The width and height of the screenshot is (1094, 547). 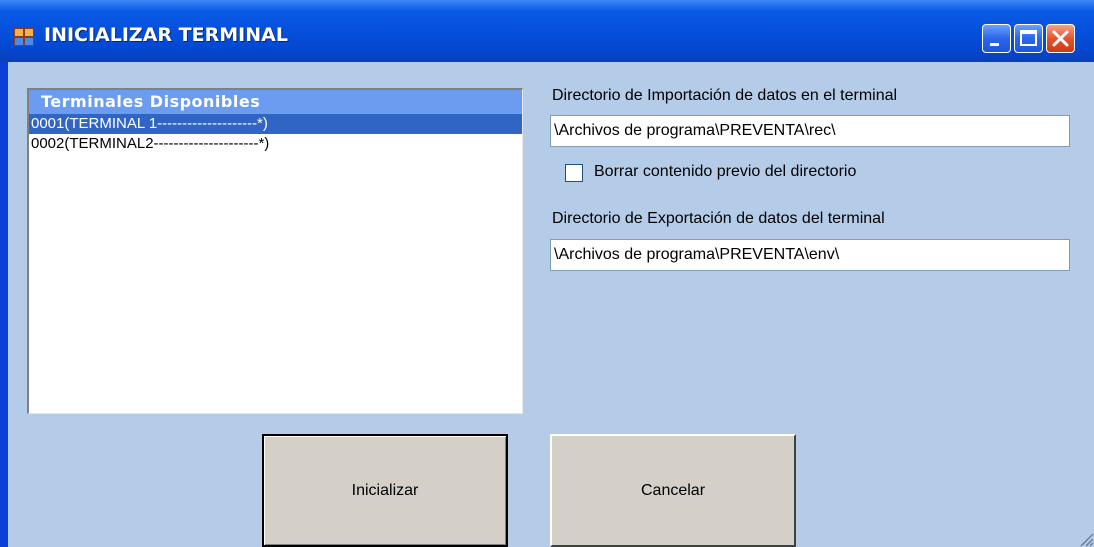 I want to click on close-button, so click(x=1060, y=38).